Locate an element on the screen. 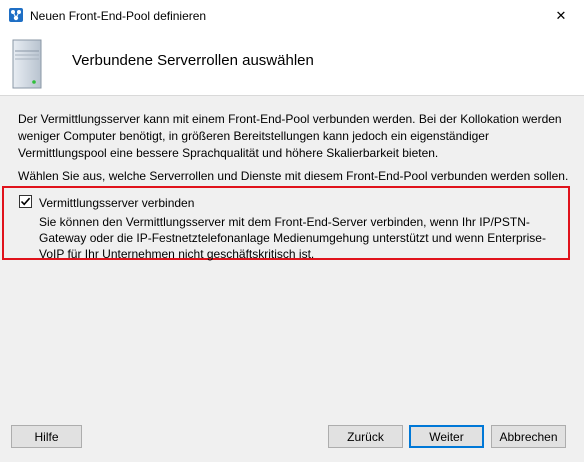 The height and width of the screenshot is (462, 584). close-button: ✕ is located at coordinates (561, 15).